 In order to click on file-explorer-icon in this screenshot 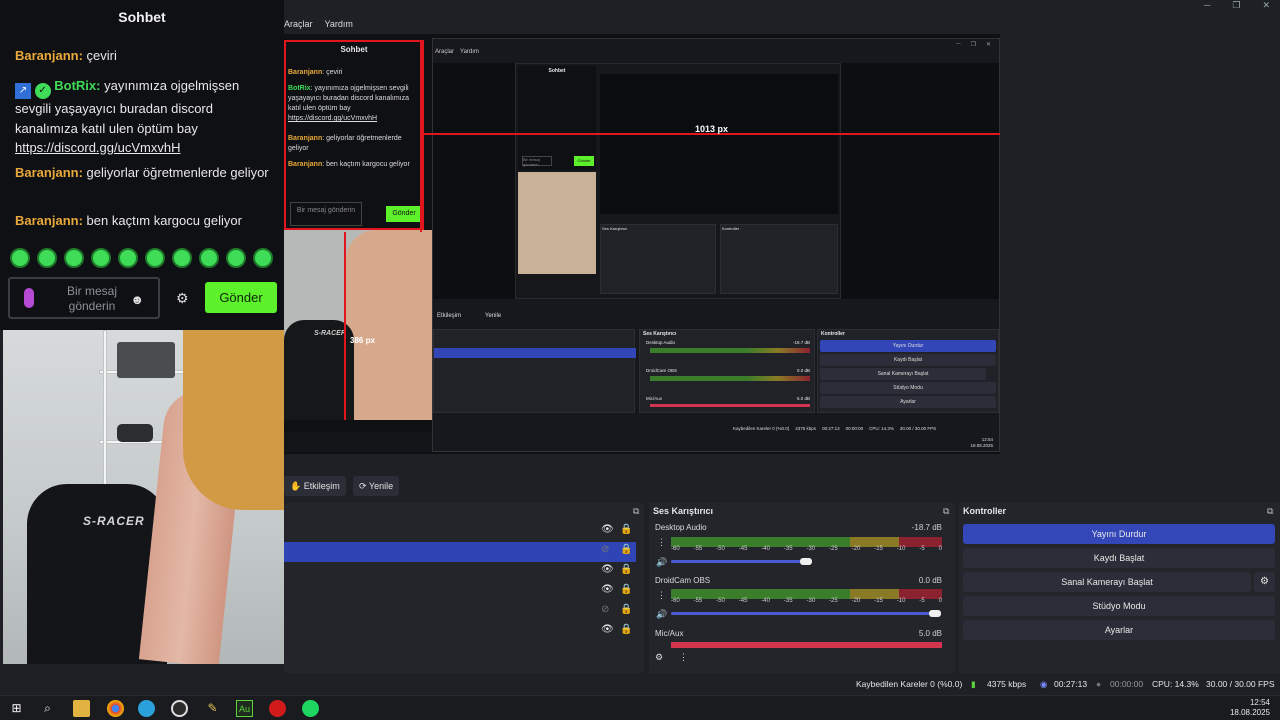, I will do `click(81, 708)`.